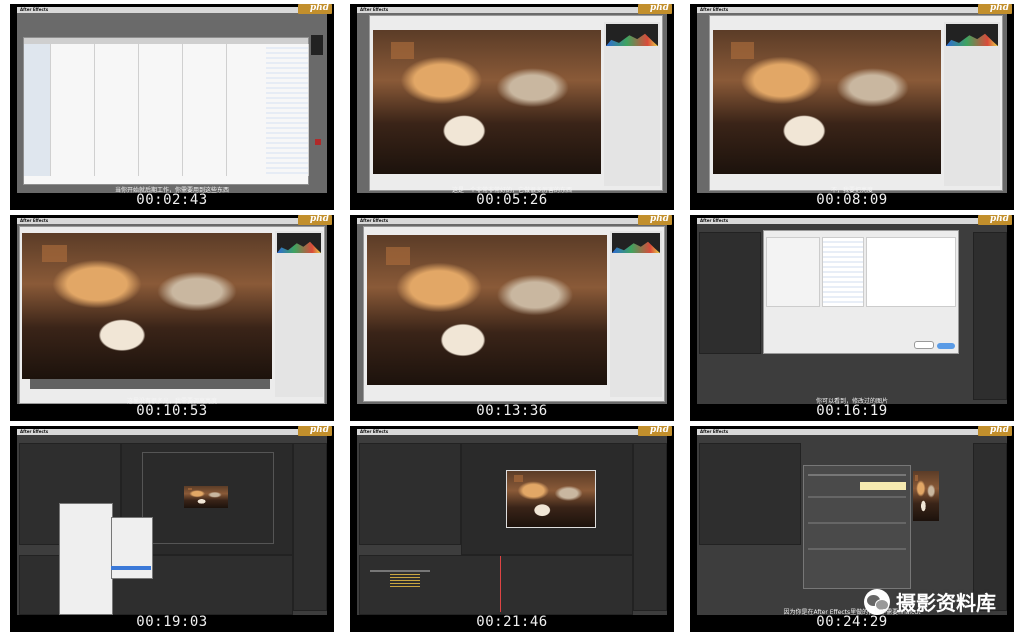 Image resolution: width=1024 pixels, height=637 pixels. I want to click on tile-1-screen: After Effects, so click(172, 100).